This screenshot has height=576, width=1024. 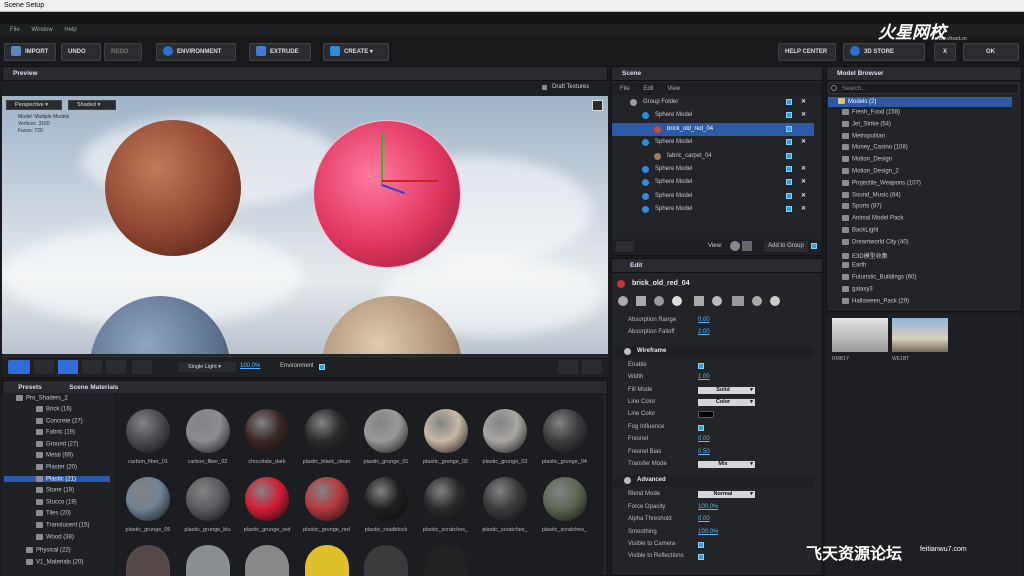 What do you see at coordinates (786, 246) in the screenshot?
I see `add-to-group-button: Add to Group` at bounding box center [786, 246].